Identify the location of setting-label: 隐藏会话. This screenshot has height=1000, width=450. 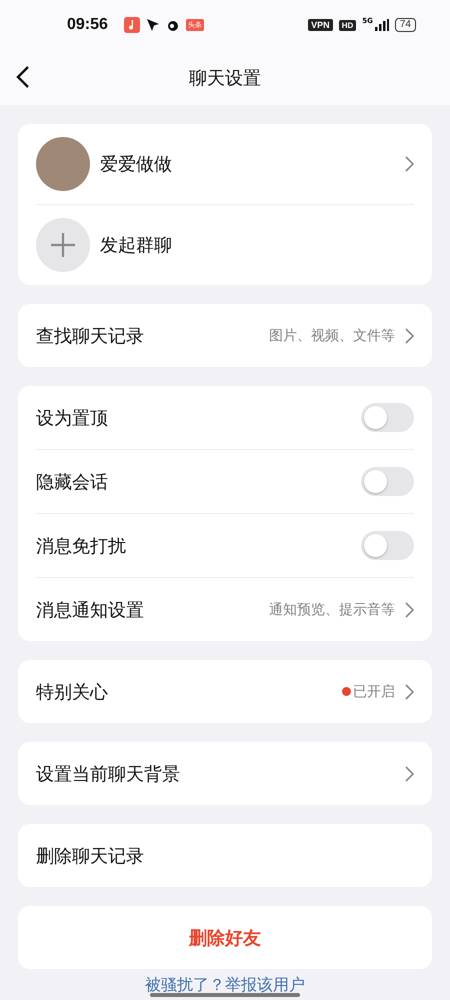
(72, 482).